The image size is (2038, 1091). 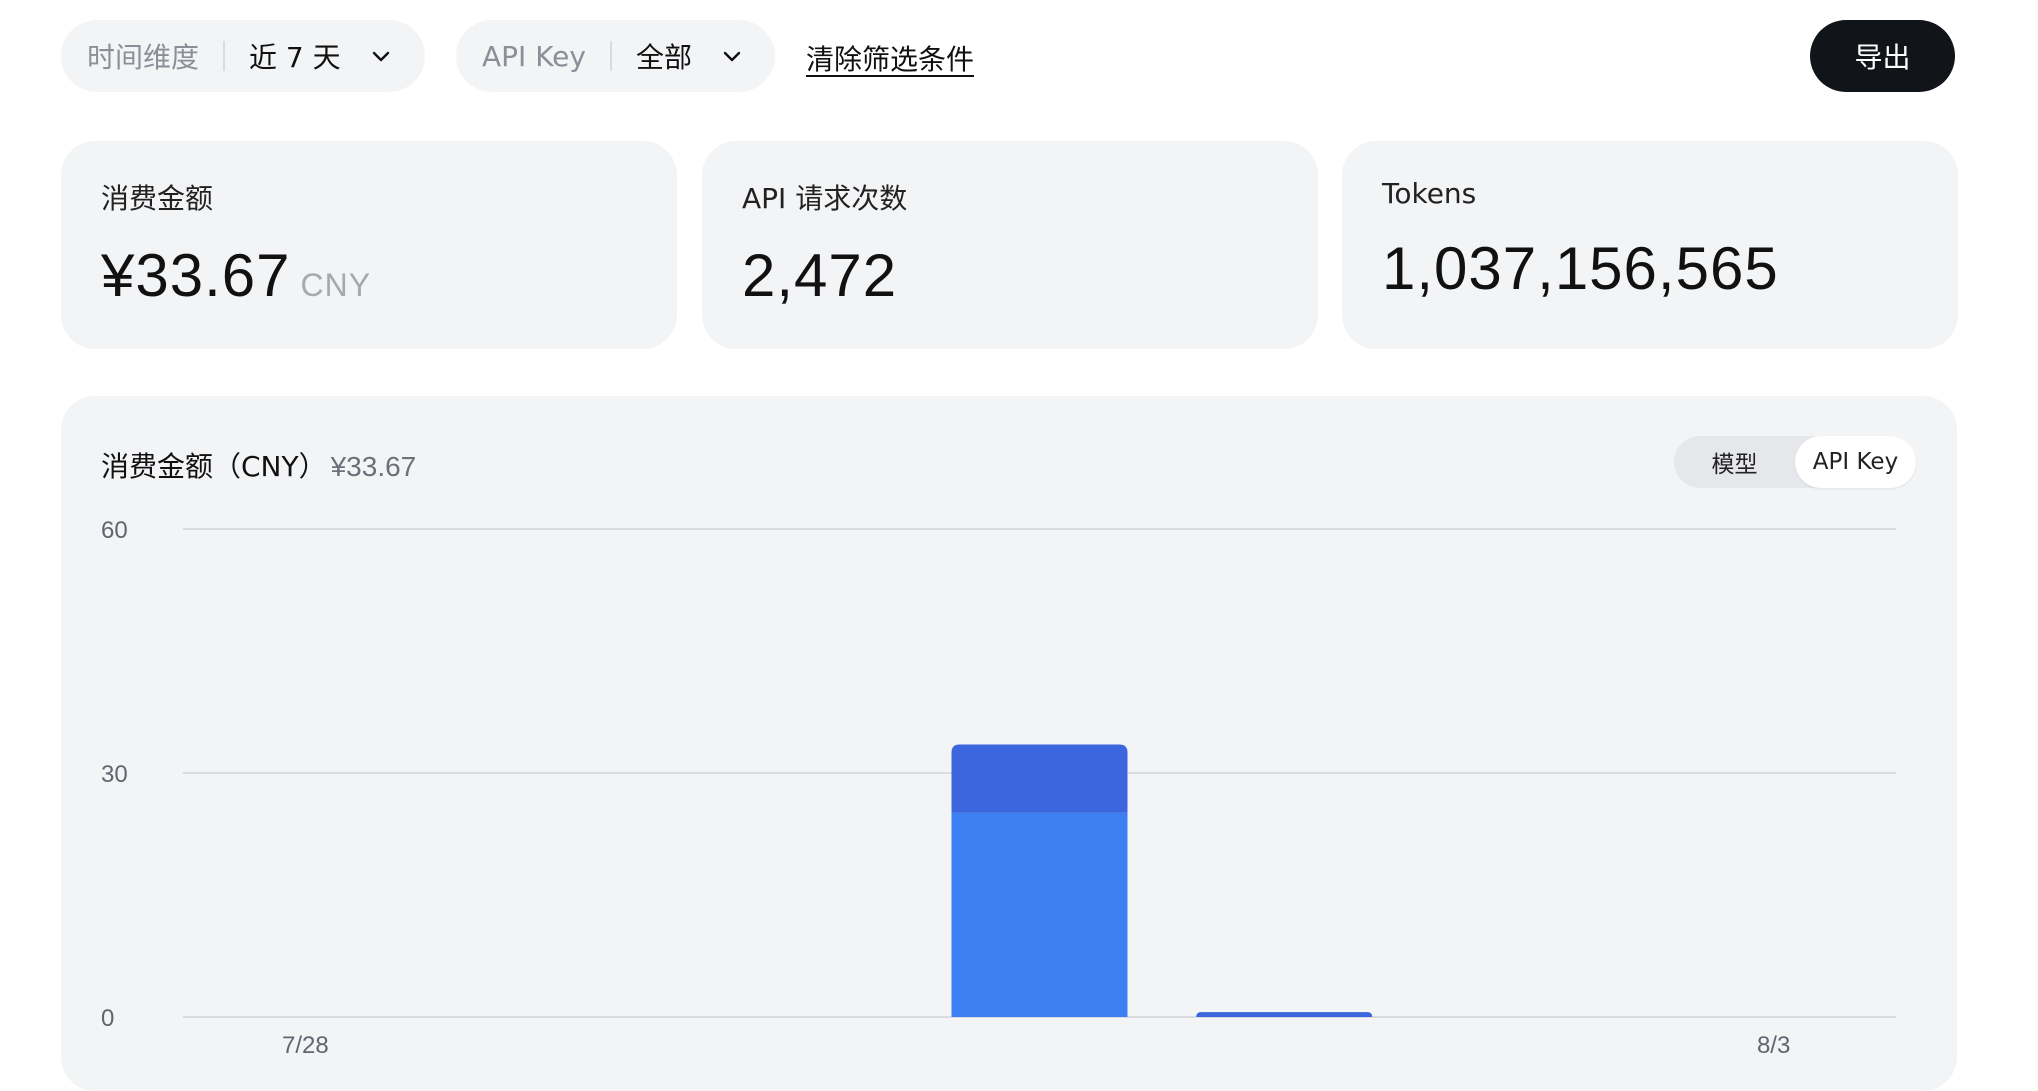 I want to click on tokens-card-value: 1,037,156,565, so click(x=1580, y=268).